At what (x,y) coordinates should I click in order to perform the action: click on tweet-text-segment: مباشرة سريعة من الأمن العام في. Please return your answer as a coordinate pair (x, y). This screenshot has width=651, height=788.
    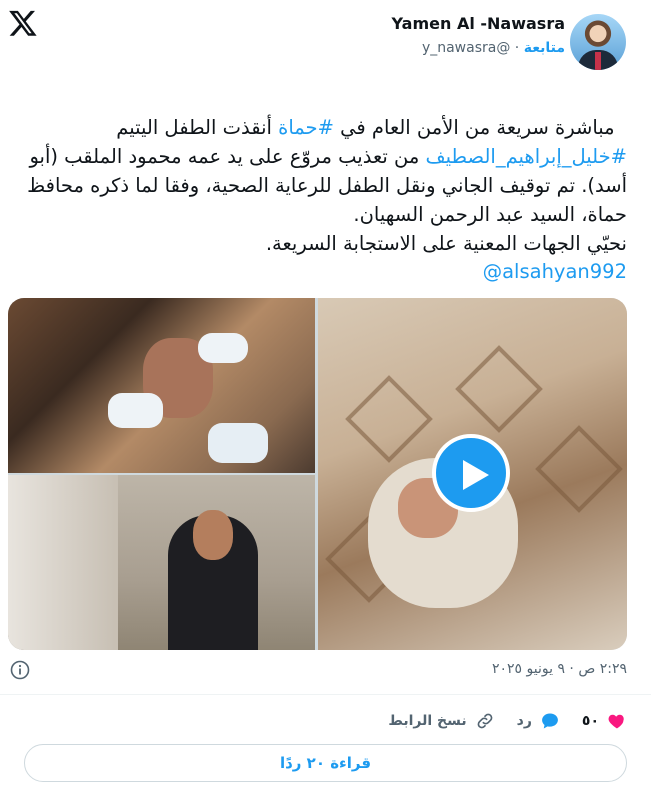
    Looking at the image, I should click on (474, 127).